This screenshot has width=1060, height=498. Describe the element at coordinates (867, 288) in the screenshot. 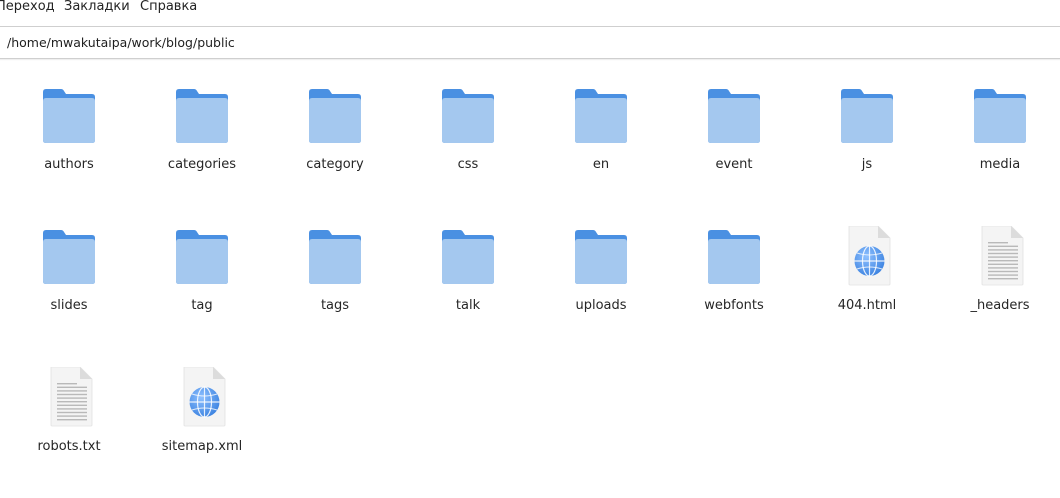

I see `file-item: 404.html` at that location.